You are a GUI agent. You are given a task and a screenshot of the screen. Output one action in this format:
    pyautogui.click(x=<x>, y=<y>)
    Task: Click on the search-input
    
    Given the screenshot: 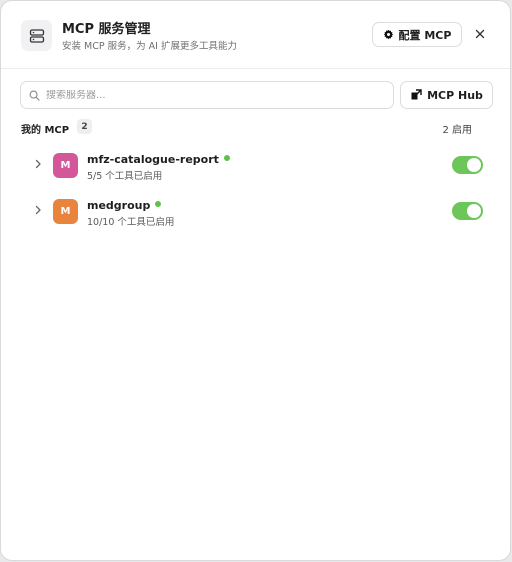 What is the action you would take?
    pyautogui.click(x=206, y=95)
    